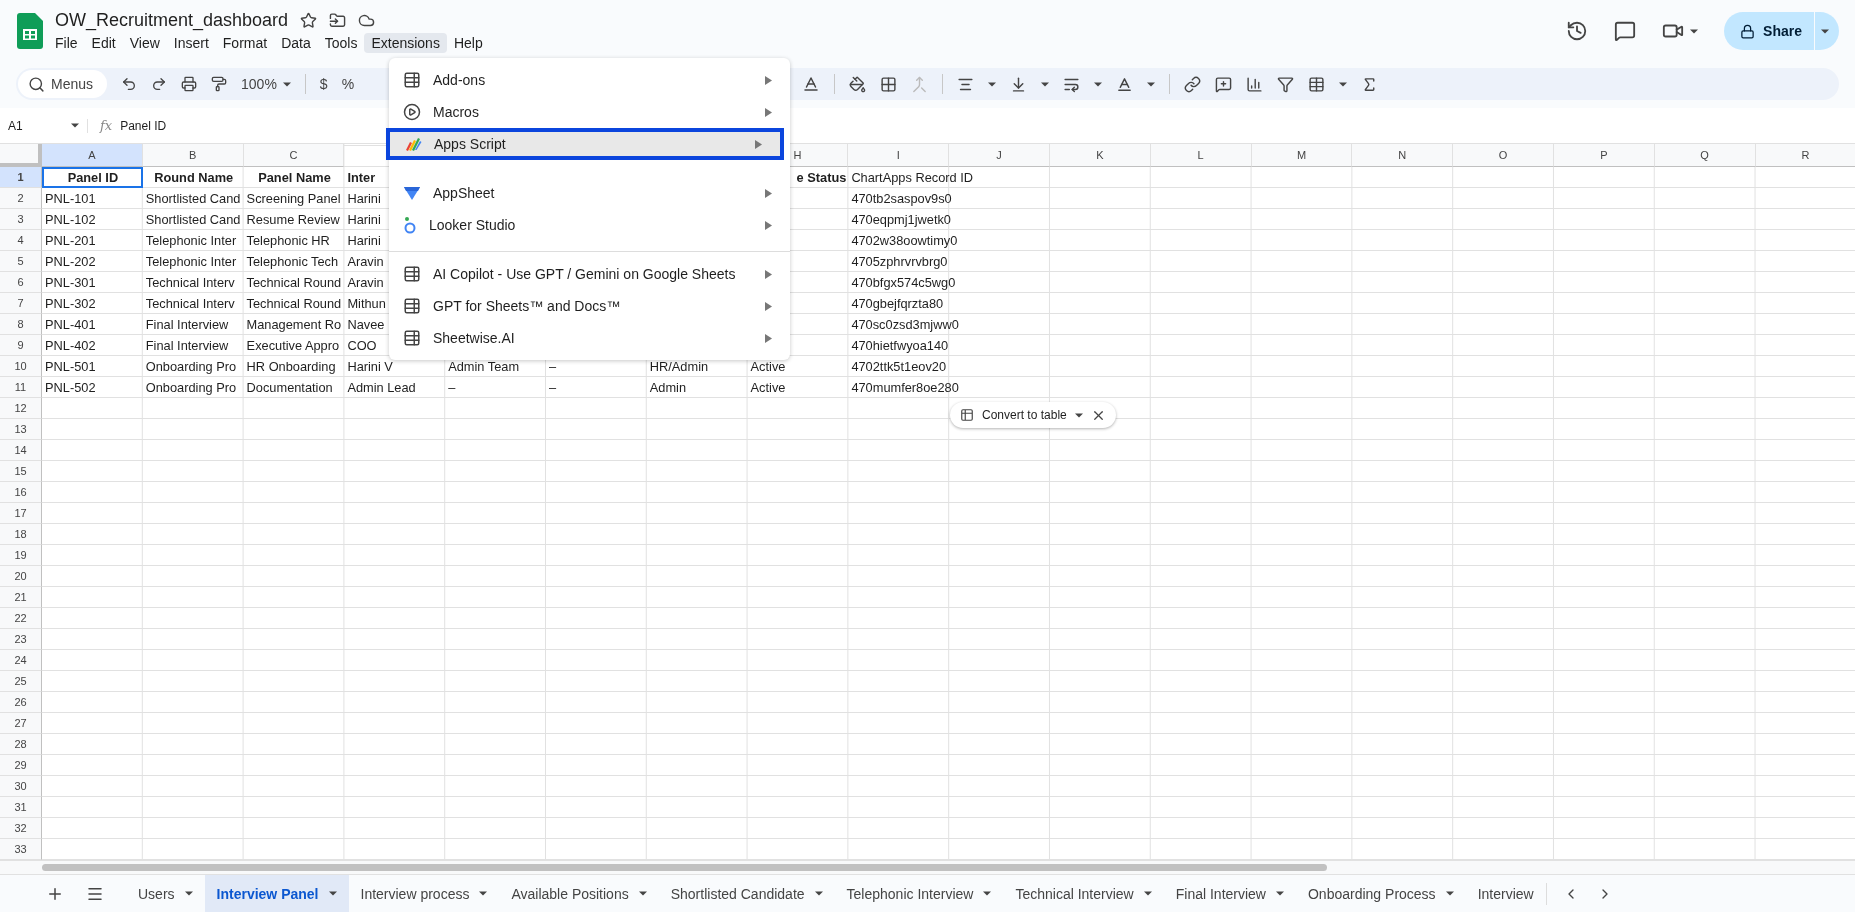 The image size is (1855, 912). Describe the element at coordinates (21, 261) in the screenshot. I see `row-header: 5` at that location.